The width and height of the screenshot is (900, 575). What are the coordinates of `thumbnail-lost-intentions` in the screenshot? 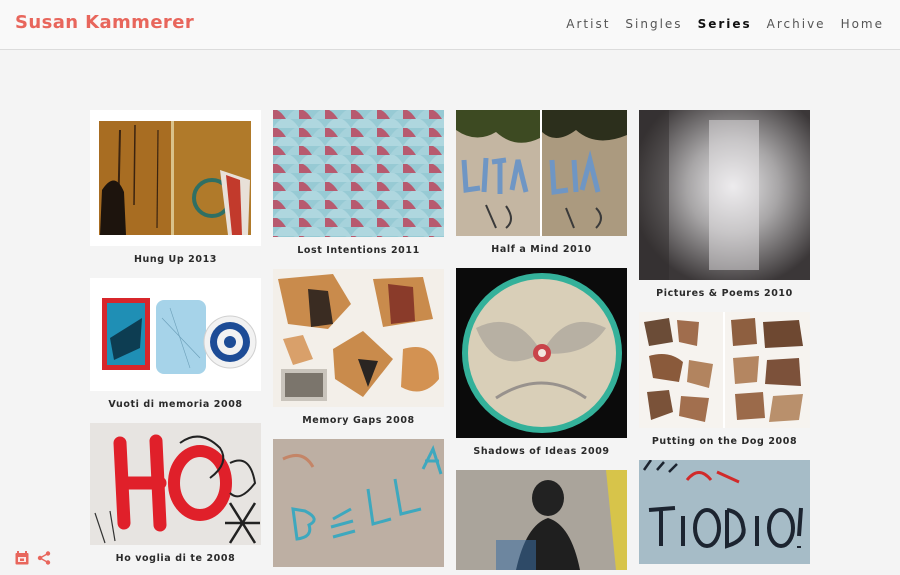 It's located at (358, 173).